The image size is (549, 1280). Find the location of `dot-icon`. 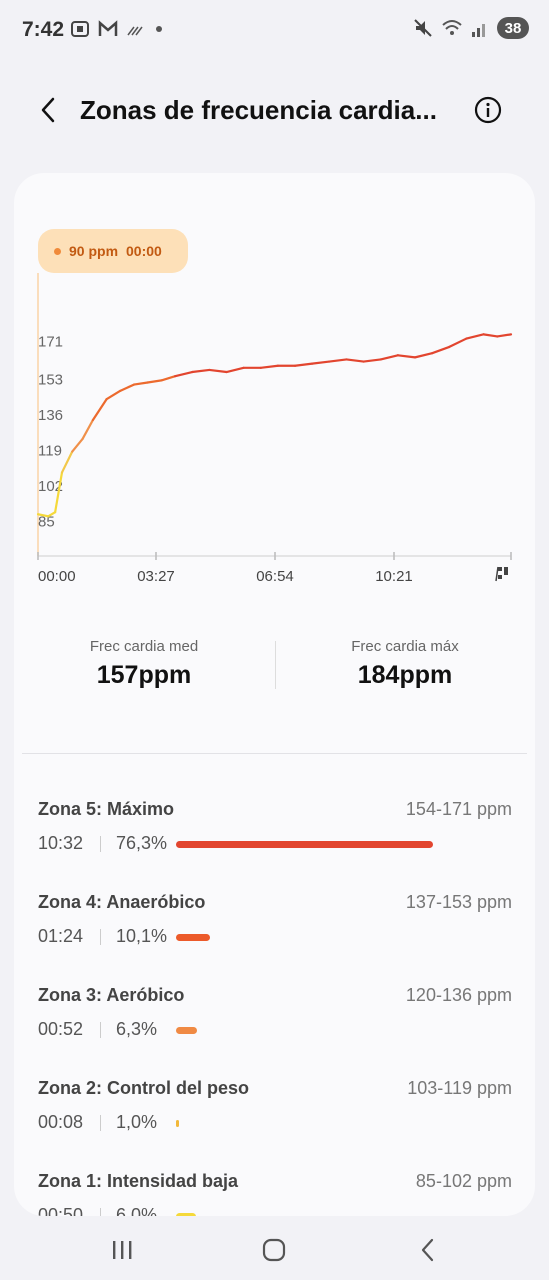

dot-icon is located at coordinates (159, 29).